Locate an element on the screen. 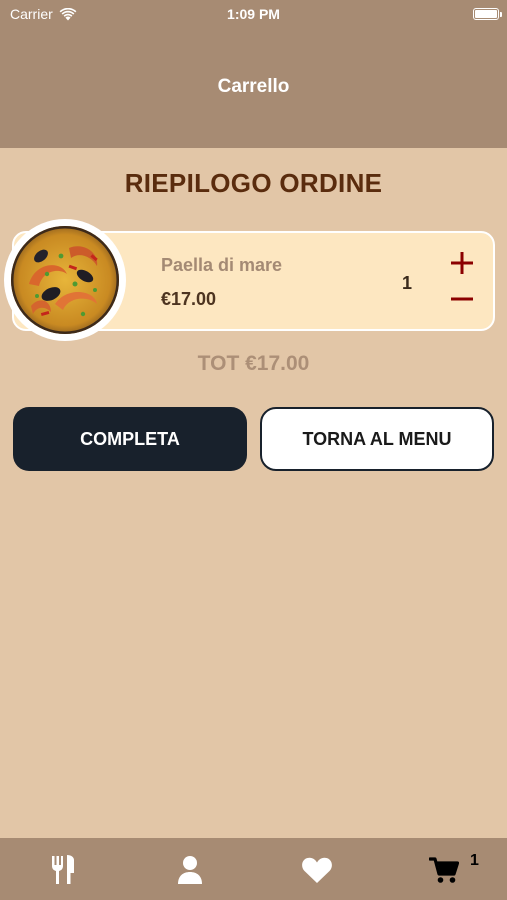 This screenshot has height=900, width=507. cart-icon is located at coordinates (444, 870).